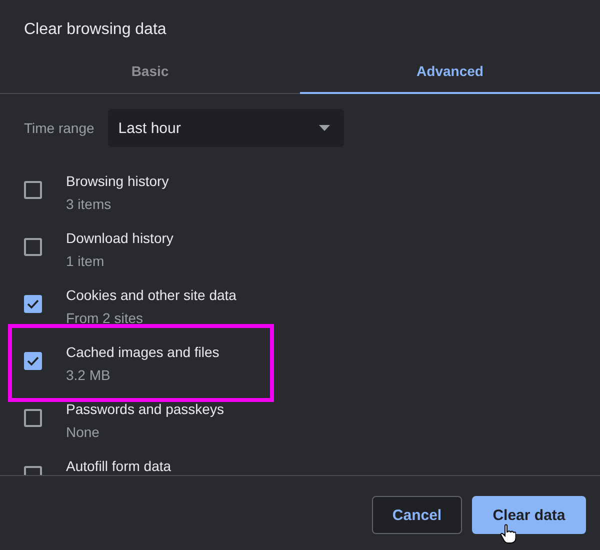 The height and width of the screenshot is (550, 600). What do you see at coordinates (417, 515) in the screenshot?
I see `cancel-button: Cancel` at bounding box center [417, 515].